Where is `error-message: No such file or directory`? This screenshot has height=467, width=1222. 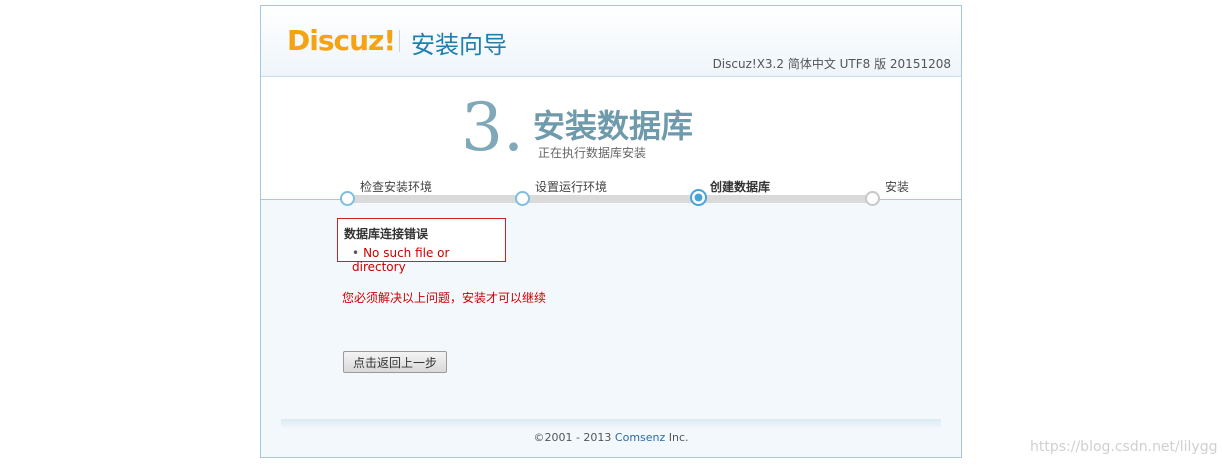 error-message: No such file or directory is located at coordinates (401, 260).